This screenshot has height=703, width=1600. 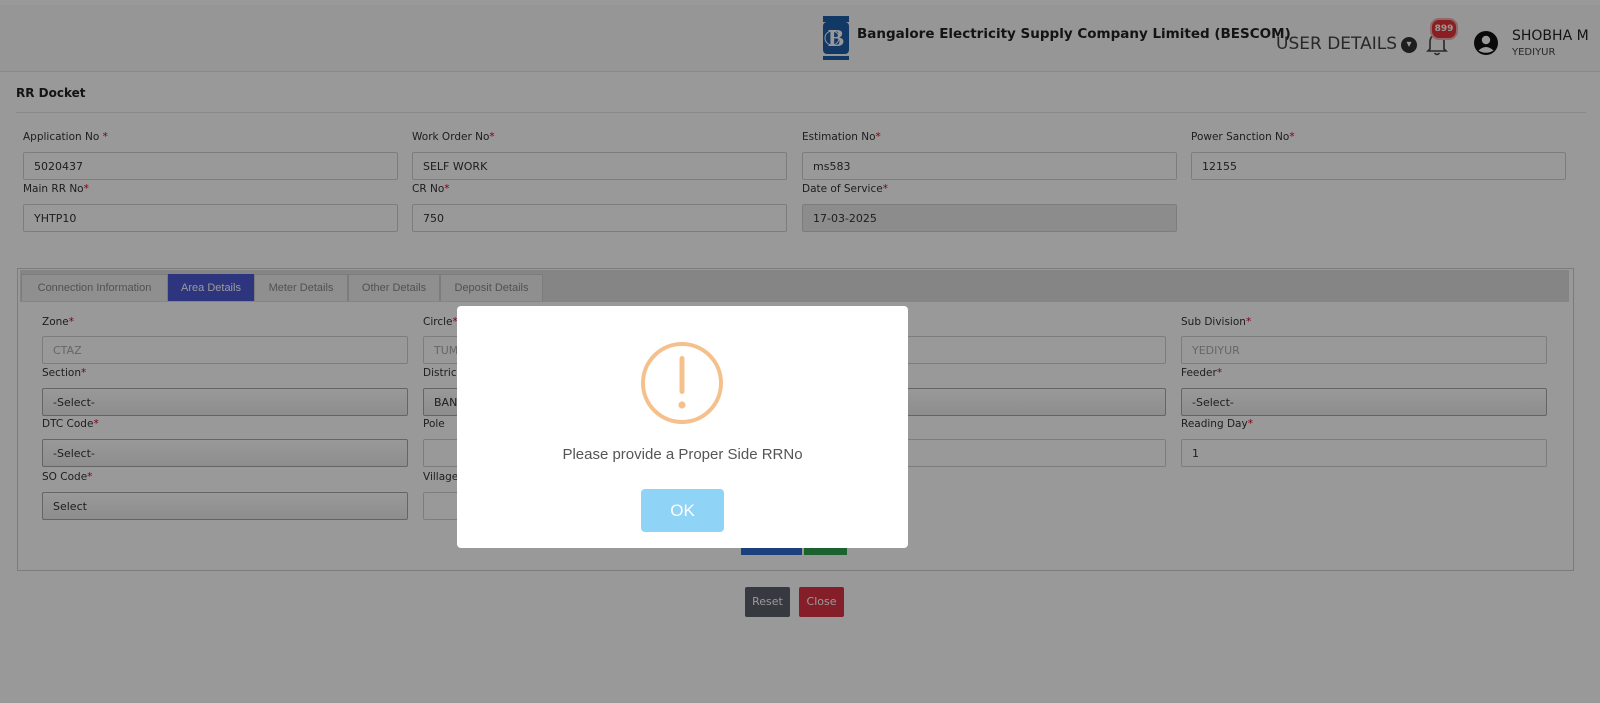 I want to click on modal-message: Please provide a Proper Side RRNo, so click(x=682, y=454).